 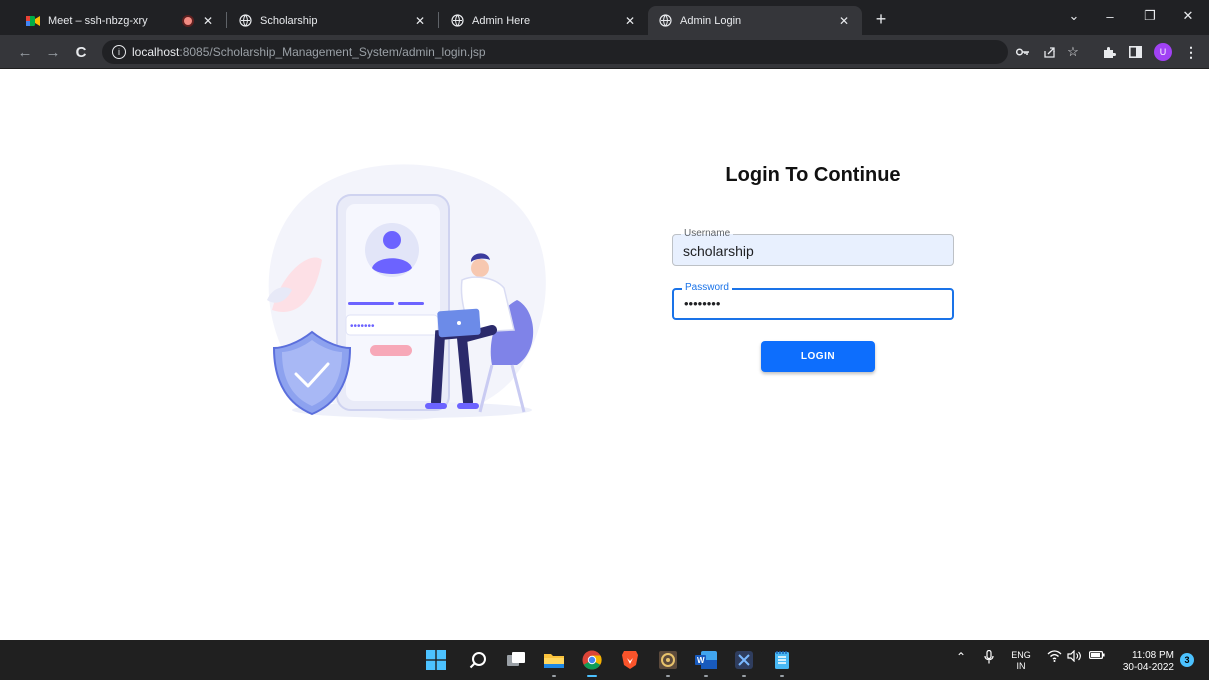 What do you see at coordinates (1054, 656) in the screenshot?
I see `wifi-icon` at bounding box center [1054, 656].